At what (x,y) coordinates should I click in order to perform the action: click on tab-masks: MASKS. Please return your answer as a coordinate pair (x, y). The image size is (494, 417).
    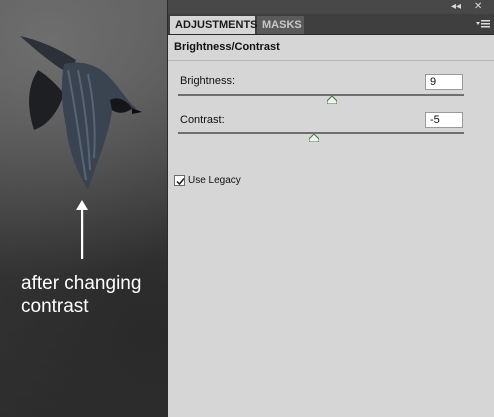
    Looking at the image, I should click on (280, 25).